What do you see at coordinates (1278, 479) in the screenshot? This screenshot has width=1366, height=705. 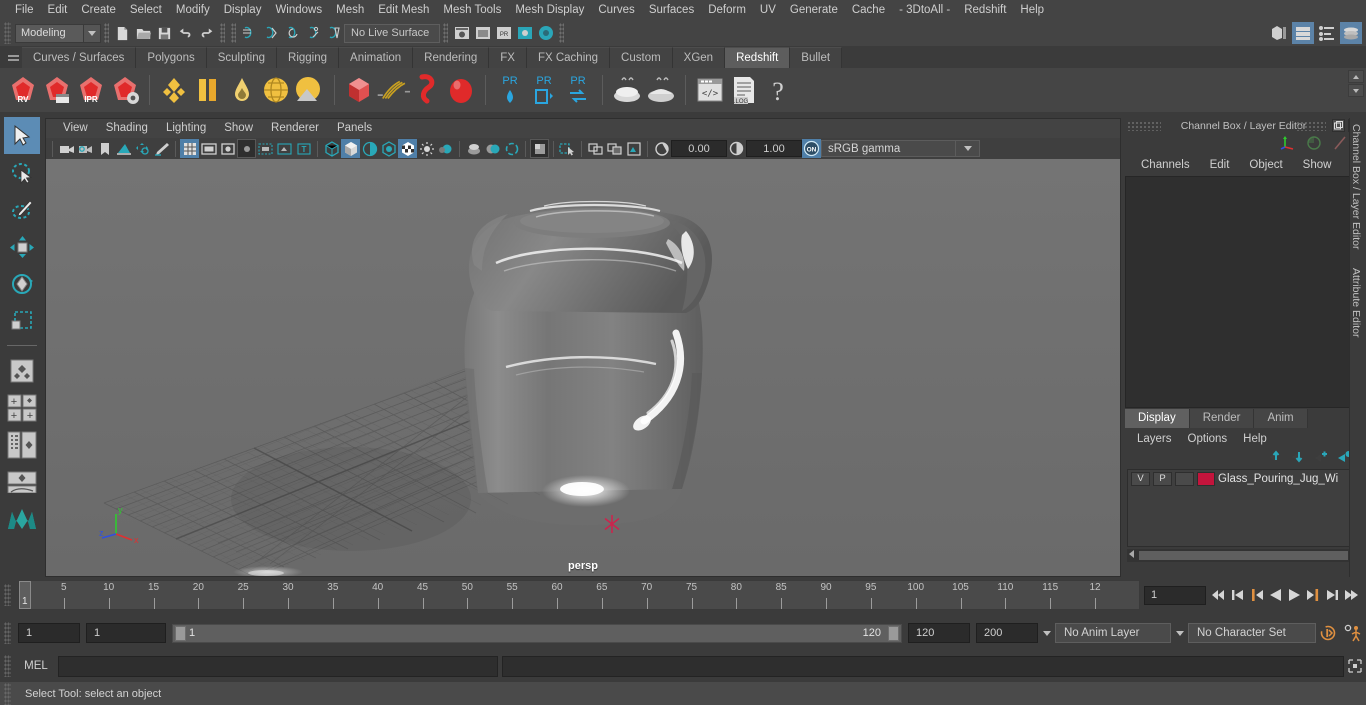 I see `layer-name: Glass_Pouring_Jug_Wi` at bounding box center [1278, 479].